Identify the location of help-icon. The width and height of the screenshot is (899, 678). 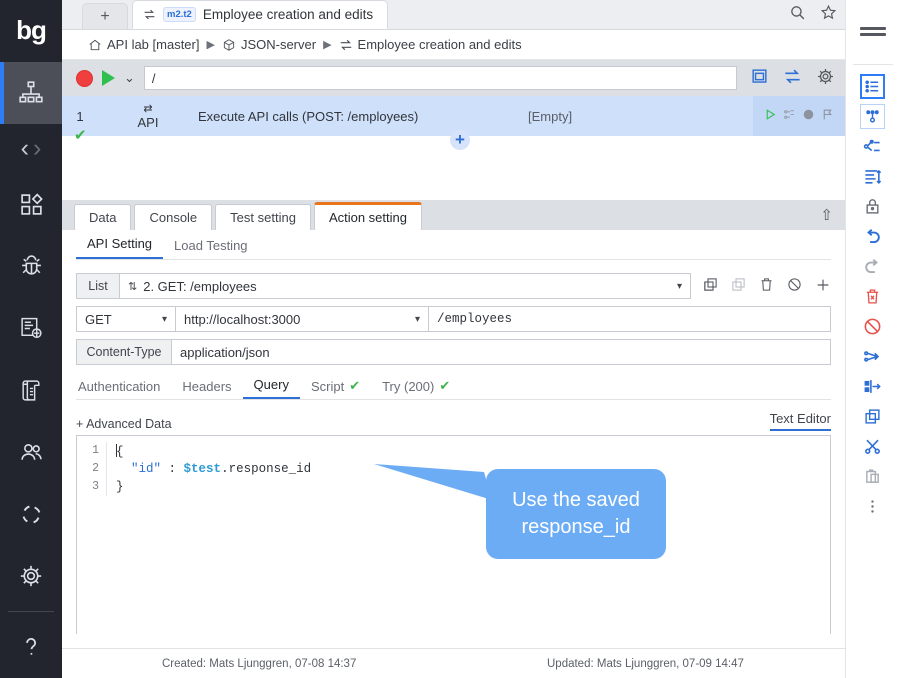
(31, 646).